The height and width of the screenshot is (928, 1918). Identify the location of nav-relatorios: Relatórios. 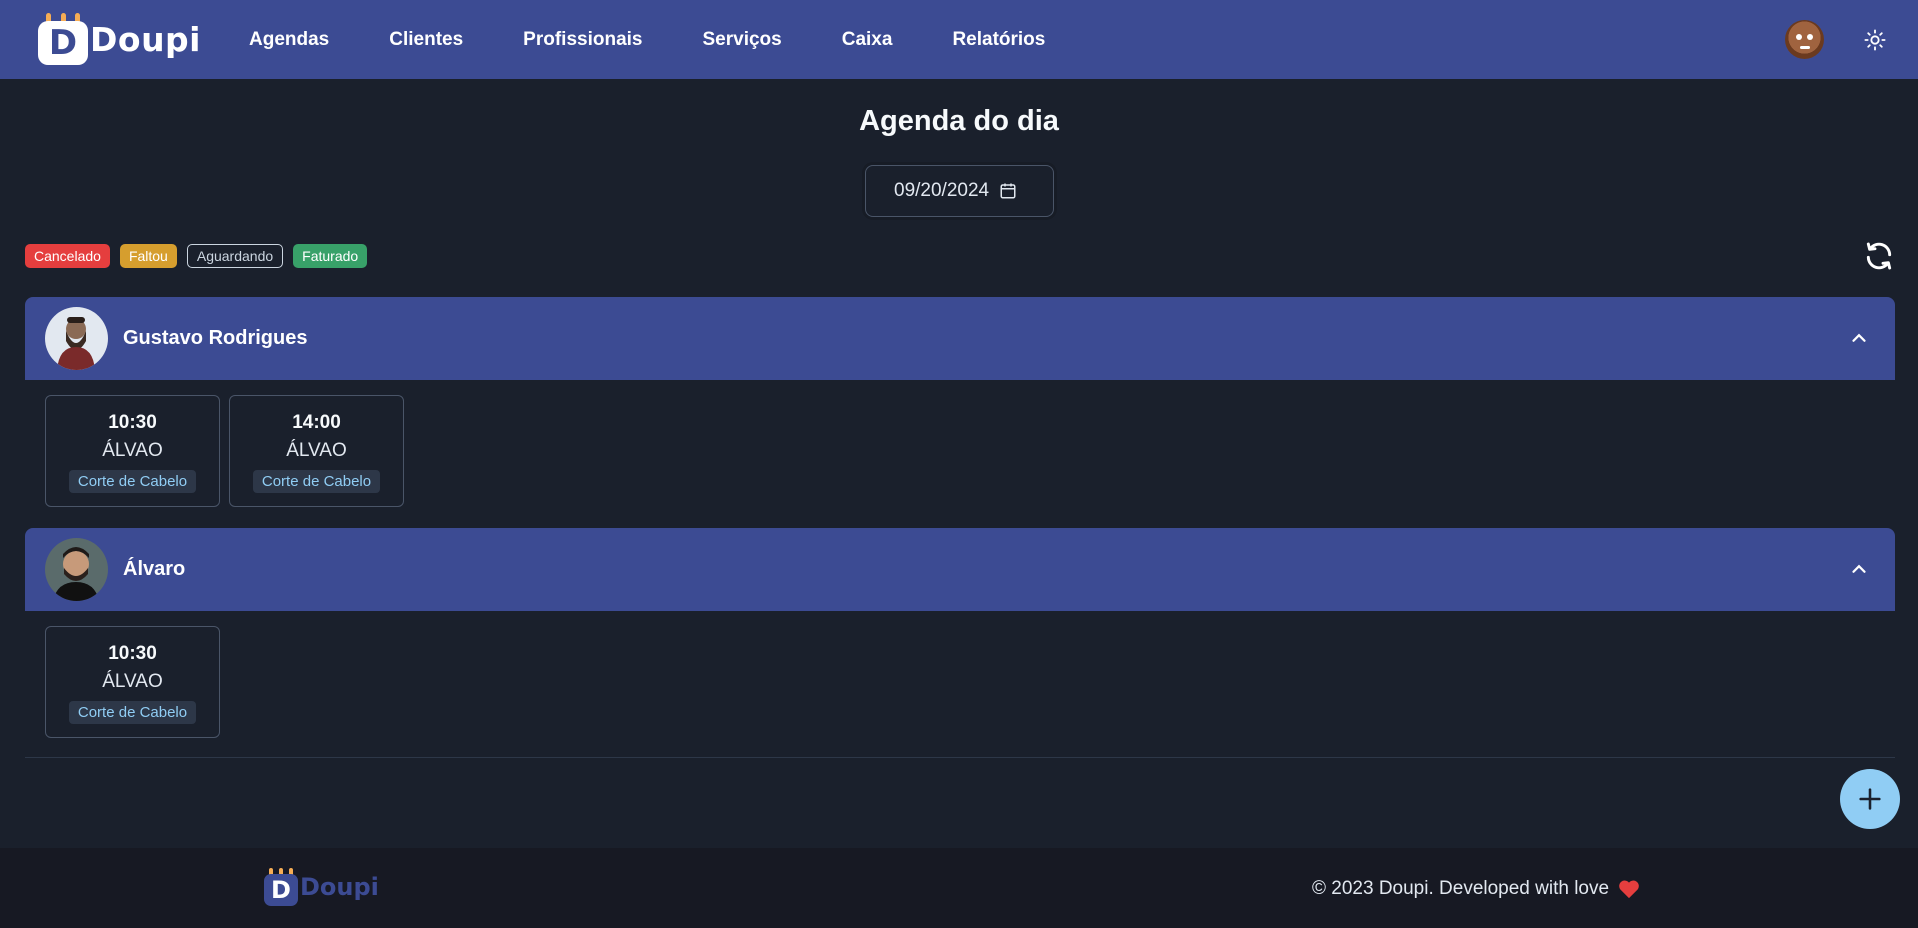
(998, 40).